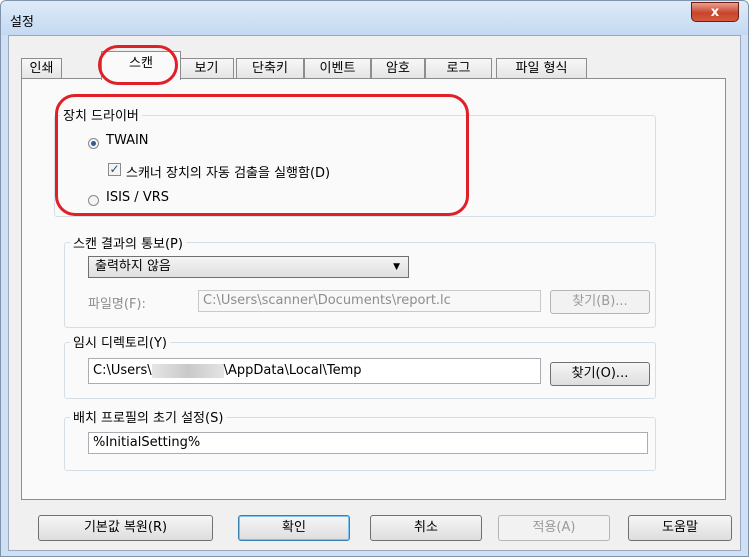  Describe the element at coordinates (206, 68) in the screenshot. I see `tab-view: 보기` at that location.